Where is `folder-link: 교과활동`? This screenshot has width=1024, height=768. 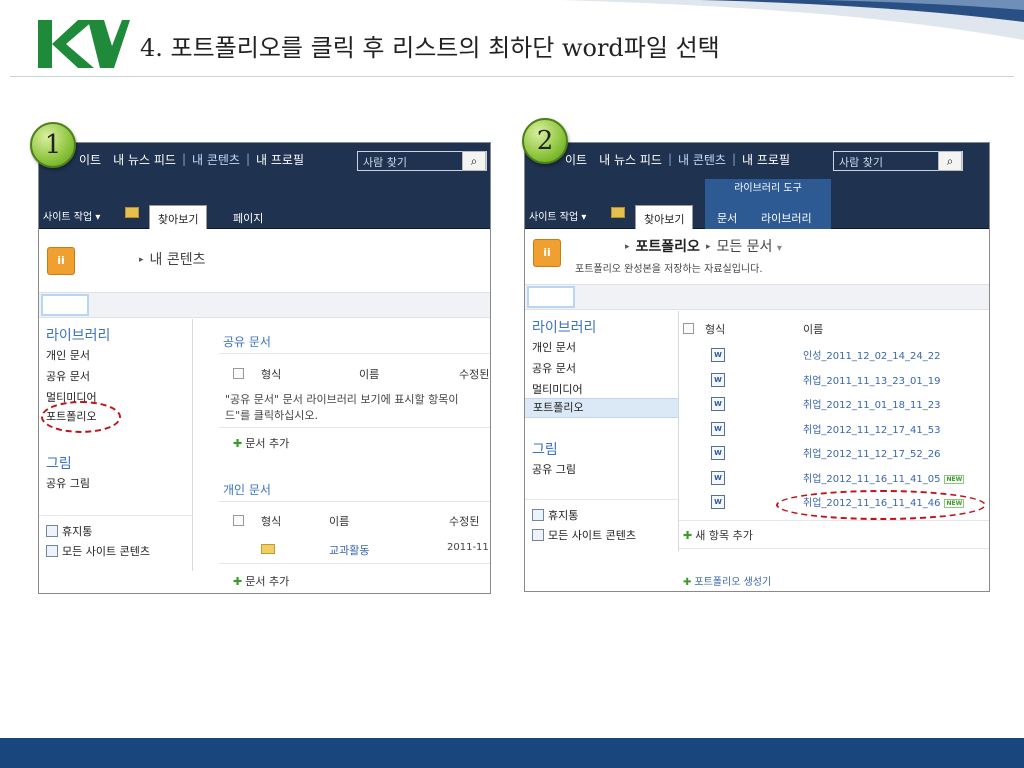 folder-link: 교과활동 is located at coordinates (349, 550).